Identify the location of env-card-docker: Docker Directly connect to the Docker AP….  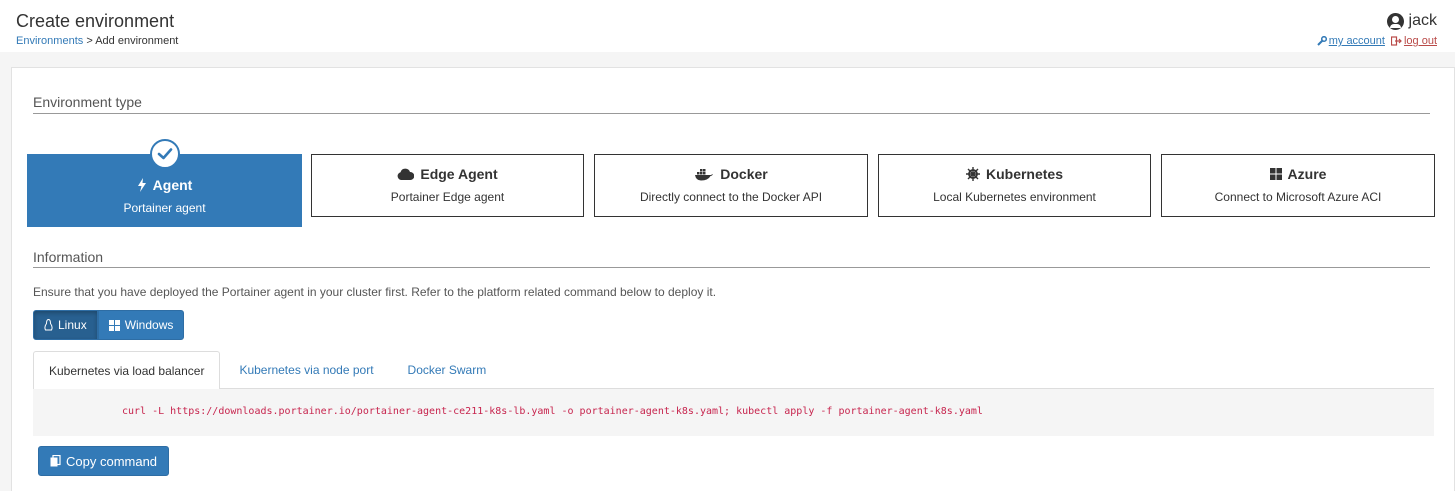
(731, 185).